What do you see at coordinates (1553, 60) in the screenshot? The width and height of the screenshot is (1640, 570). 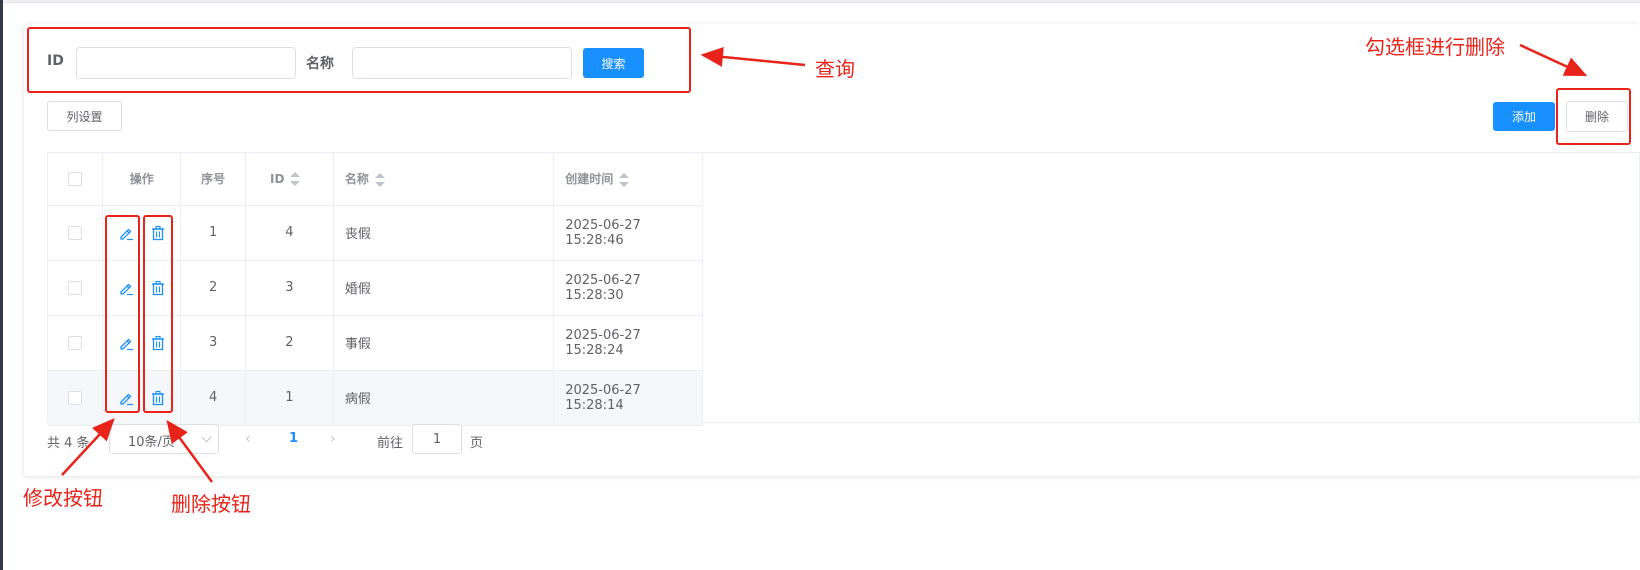 I see `arrow-checkbox-delete` at bounding box center [1553, 60].